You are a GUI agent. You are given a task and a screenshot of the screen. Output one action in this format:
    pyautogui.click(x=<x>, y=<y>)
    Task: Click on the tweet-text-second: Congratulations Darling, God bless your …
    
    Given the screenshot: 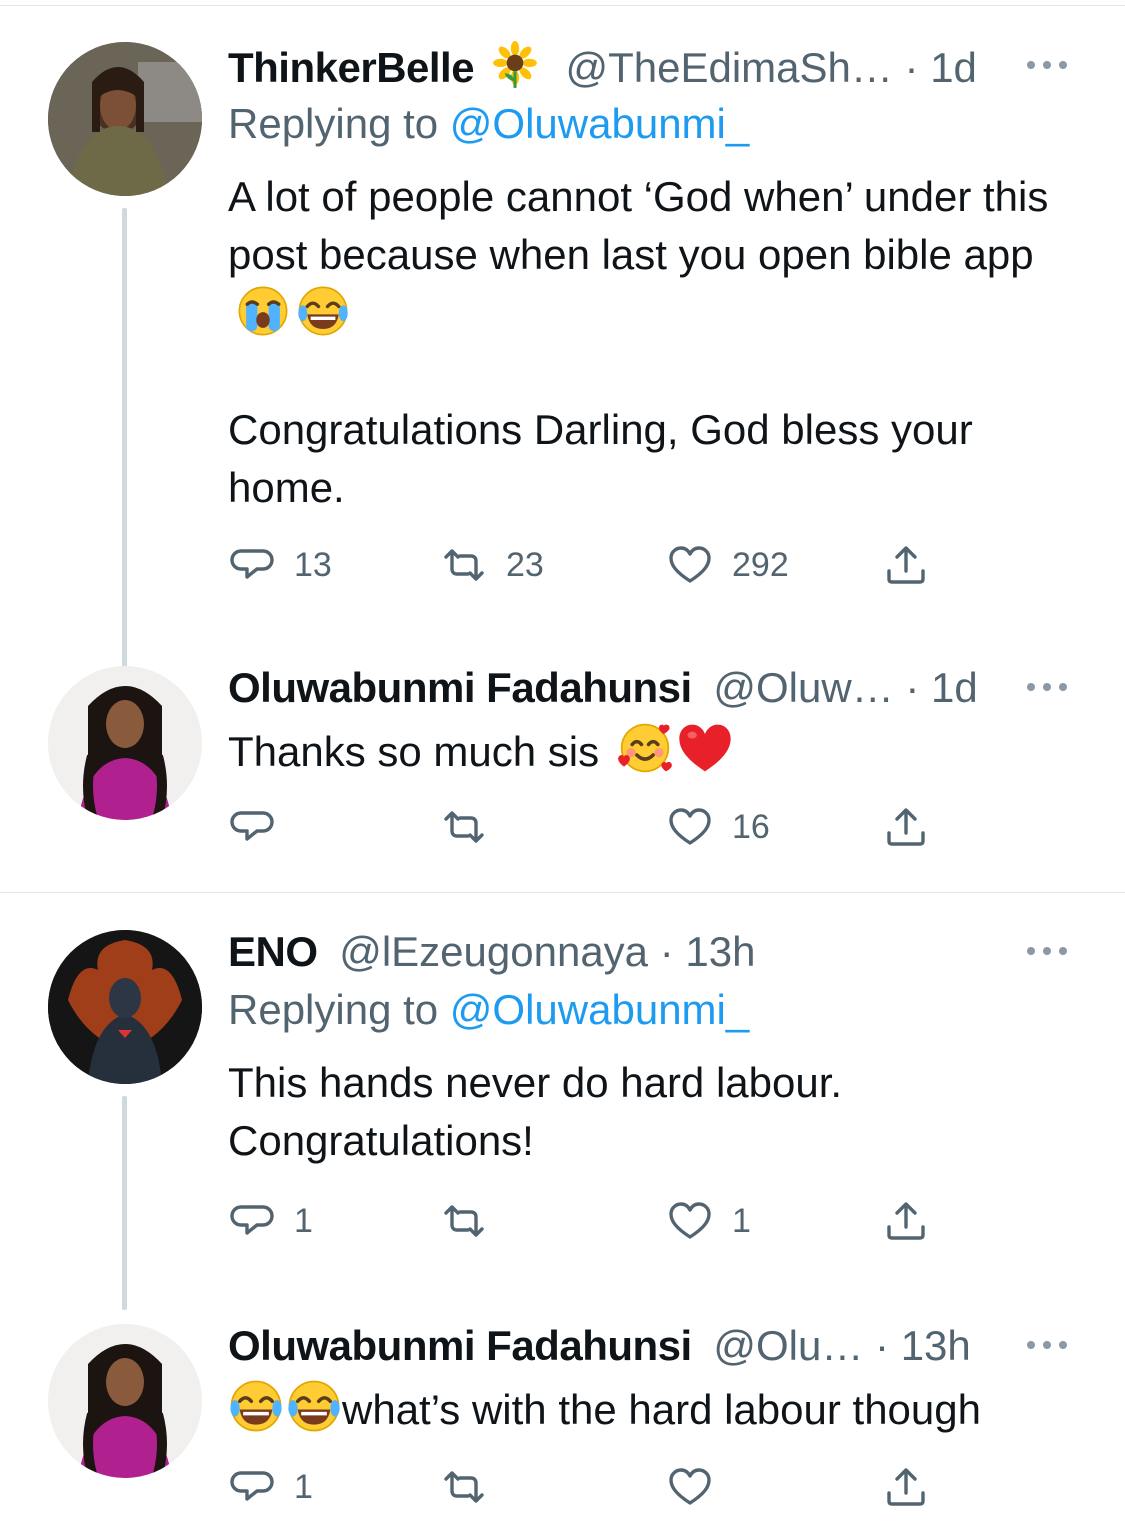 What is the action you would take?
    pyautogui.click(x=606, y=458)
    